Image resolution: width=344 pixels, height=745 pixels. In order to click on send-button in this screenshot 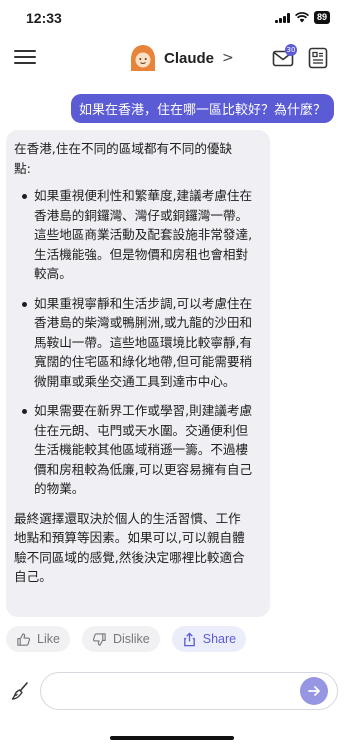, I will do `click(314, 691)`.